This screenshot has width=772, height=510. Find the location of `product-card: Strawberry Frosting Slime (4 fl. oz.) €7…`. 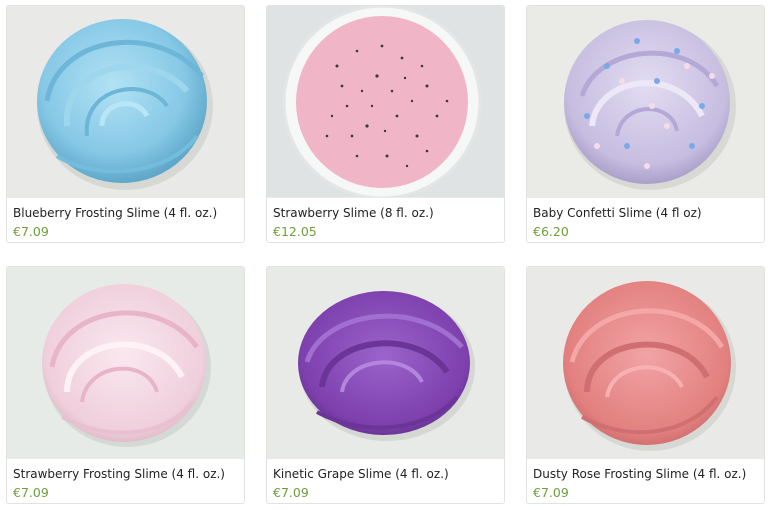

product-card: Strawberry Frosting Slime (4 fl. oz.) €7… is located at coordinates (125, 385).